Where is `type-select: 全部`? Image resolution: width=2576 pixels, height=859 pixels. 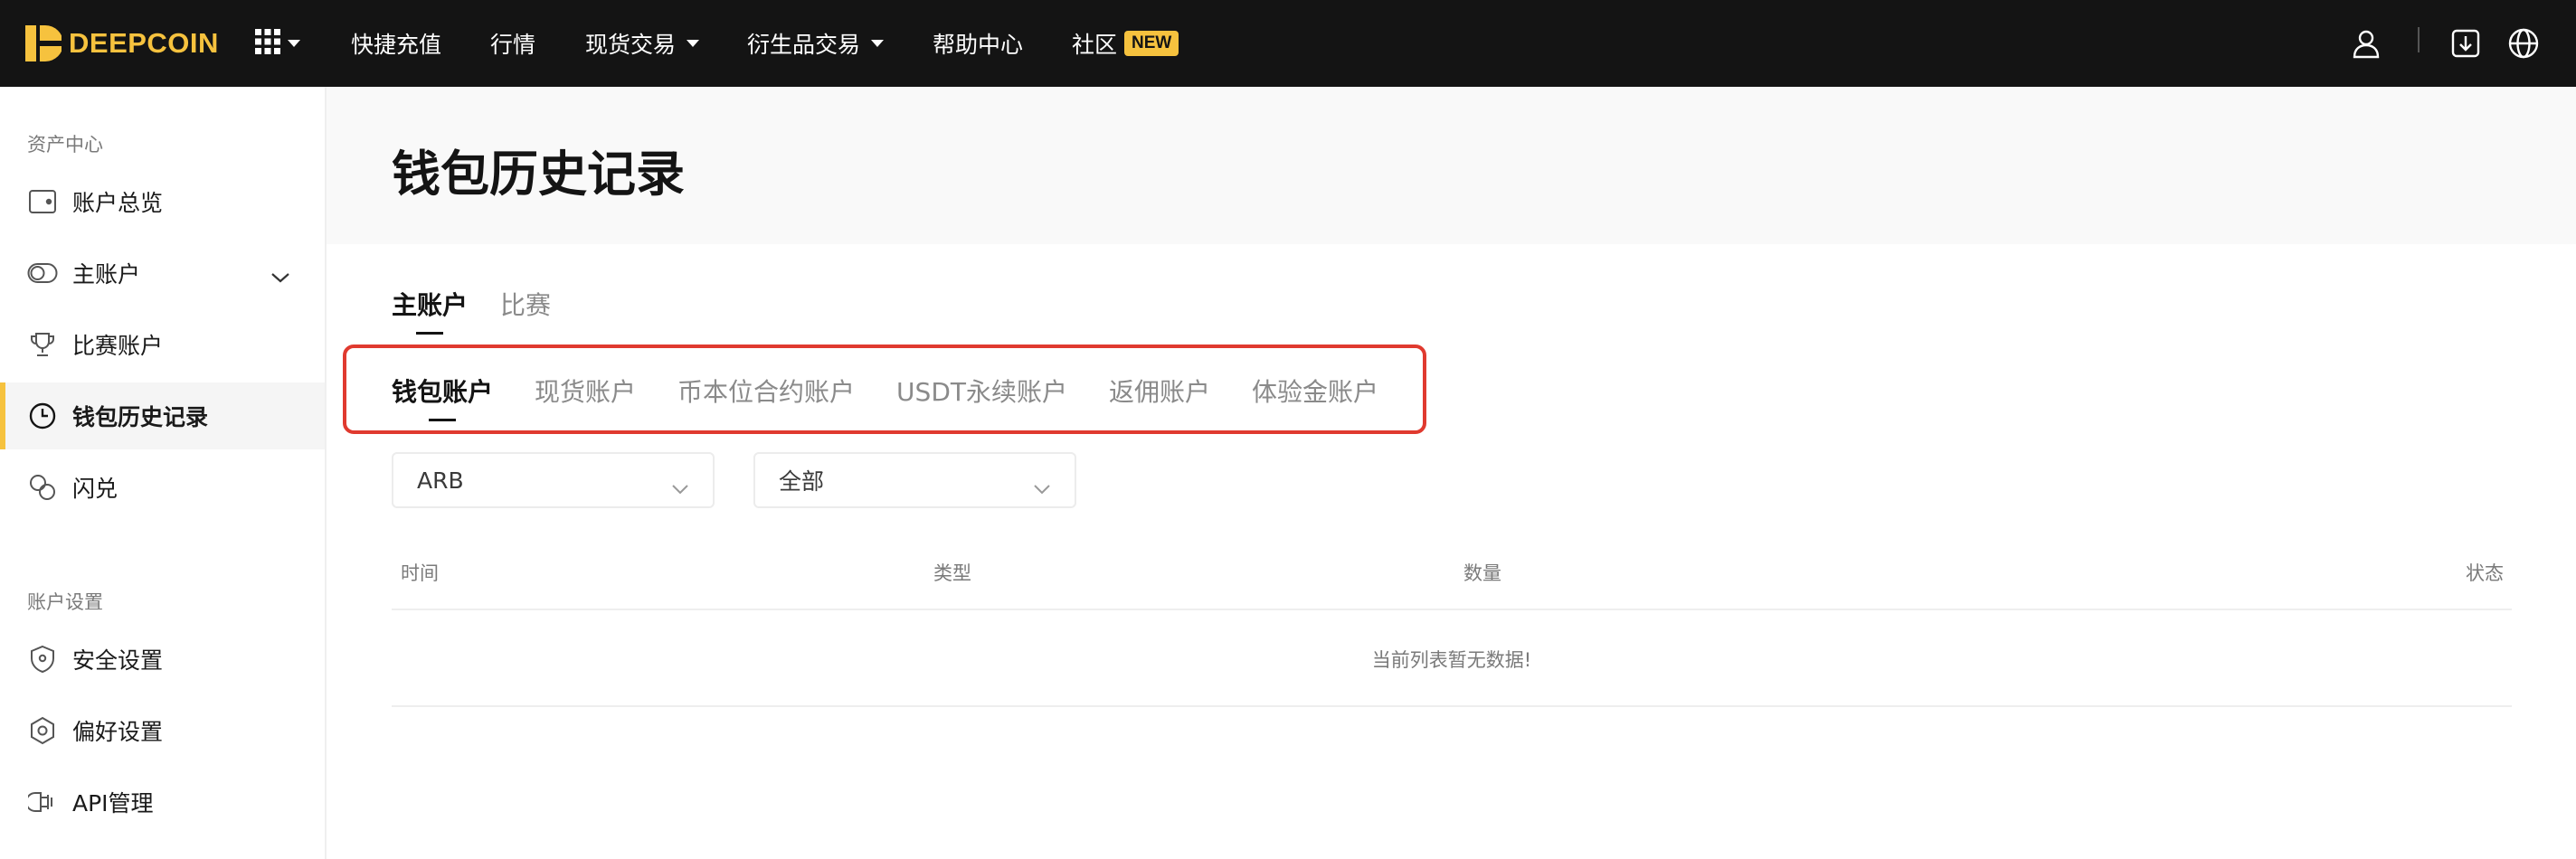
type-select: 全部 is located at coordinates (914, 480).